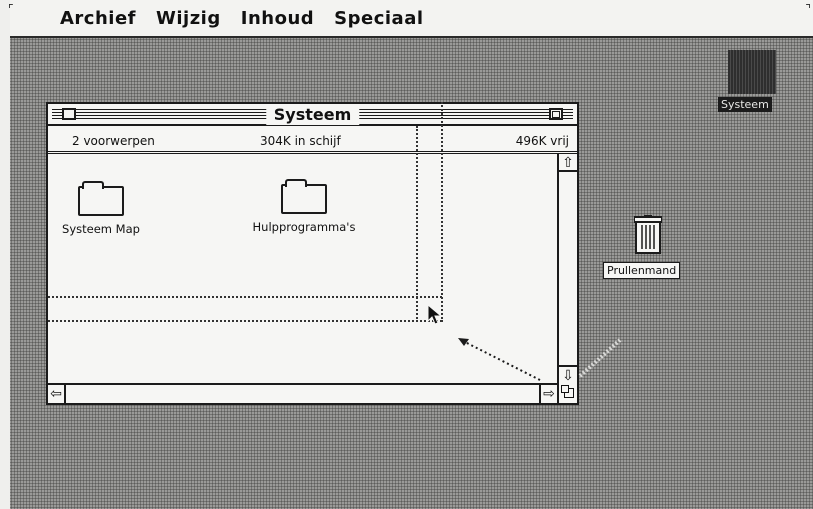 Image resolution: width=813 pixels, height=509 pixels. I want to click on menu-wijzig: Wijzig, so click(188, 18).